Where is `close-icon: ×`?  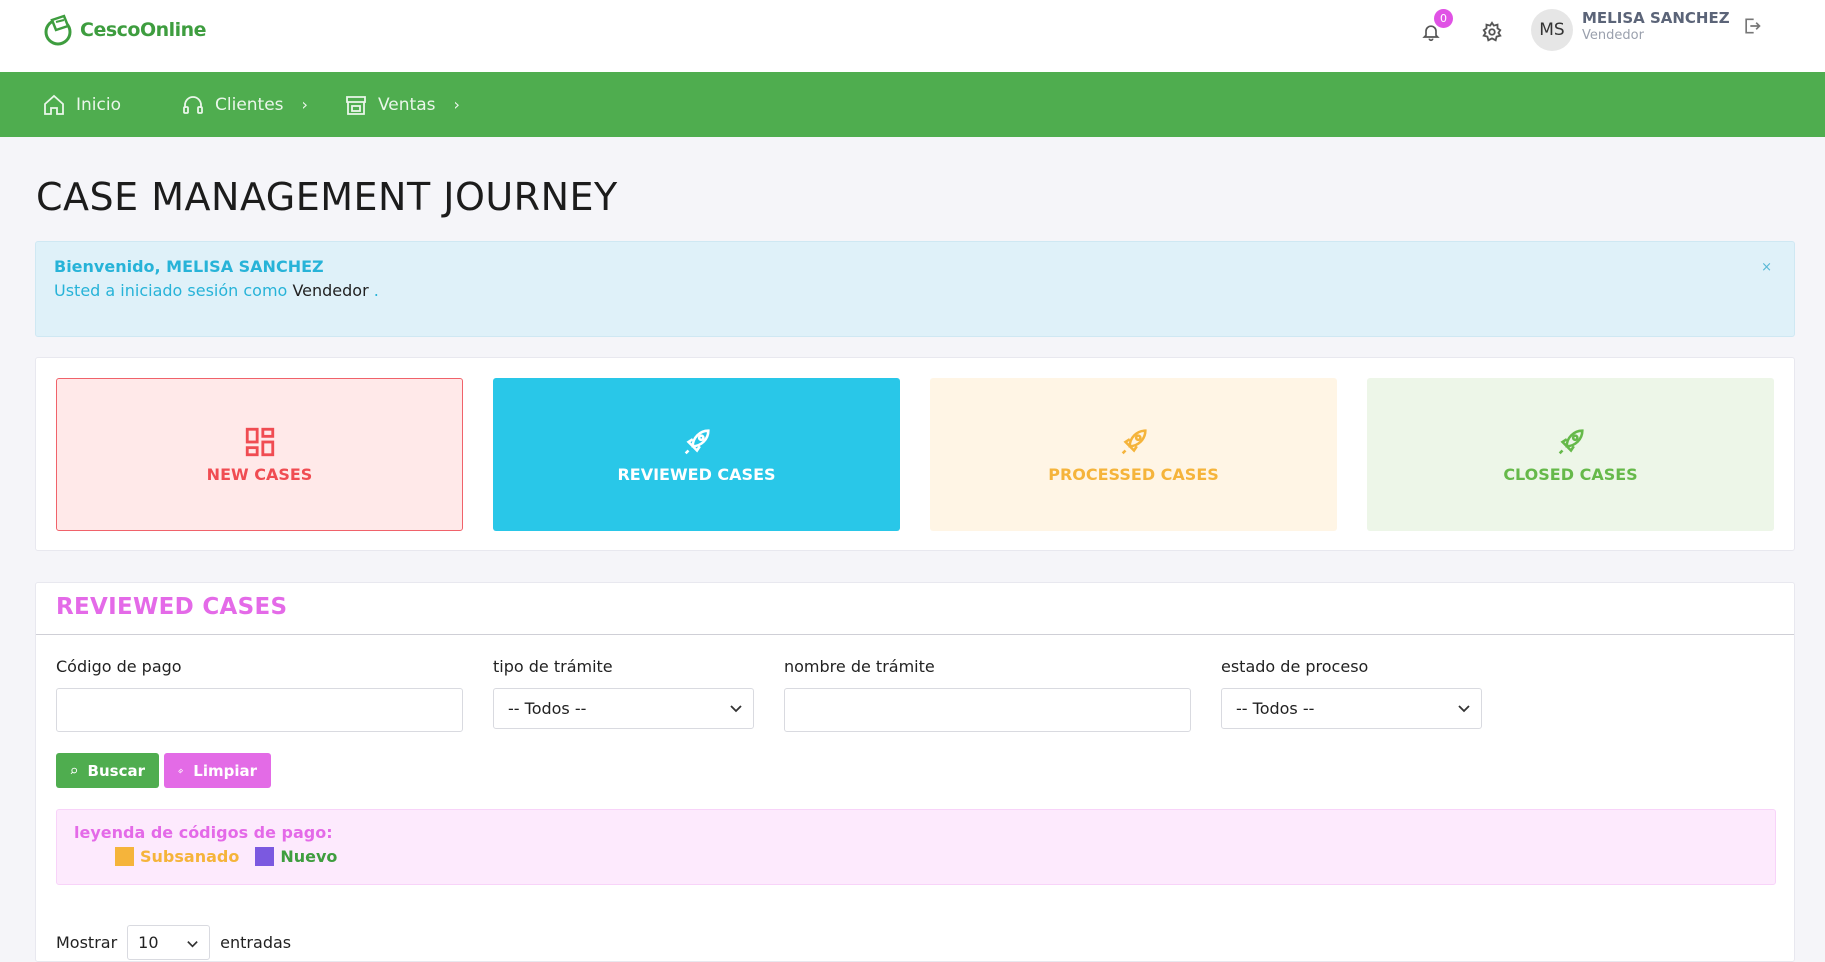
close-icon: × is located at coordinates (1766, 267).